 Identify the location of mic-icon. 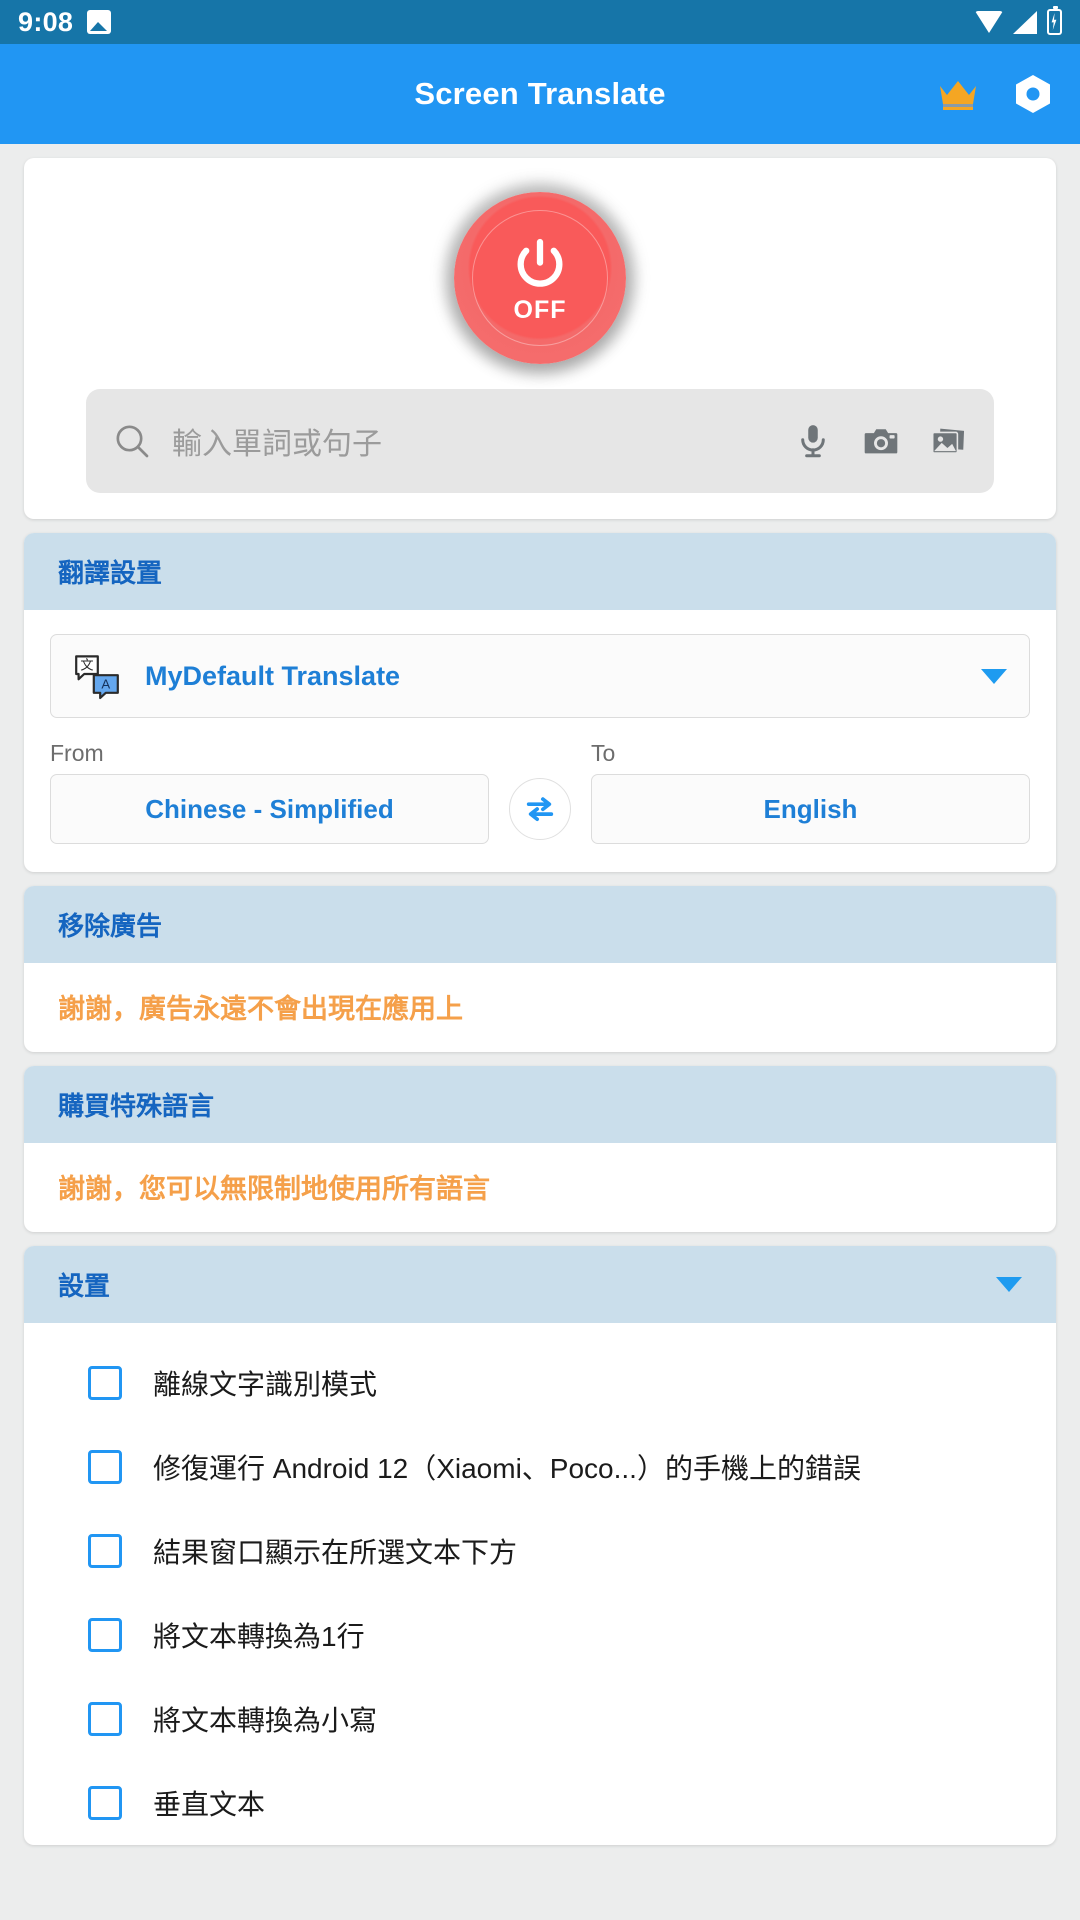
(813, 441).